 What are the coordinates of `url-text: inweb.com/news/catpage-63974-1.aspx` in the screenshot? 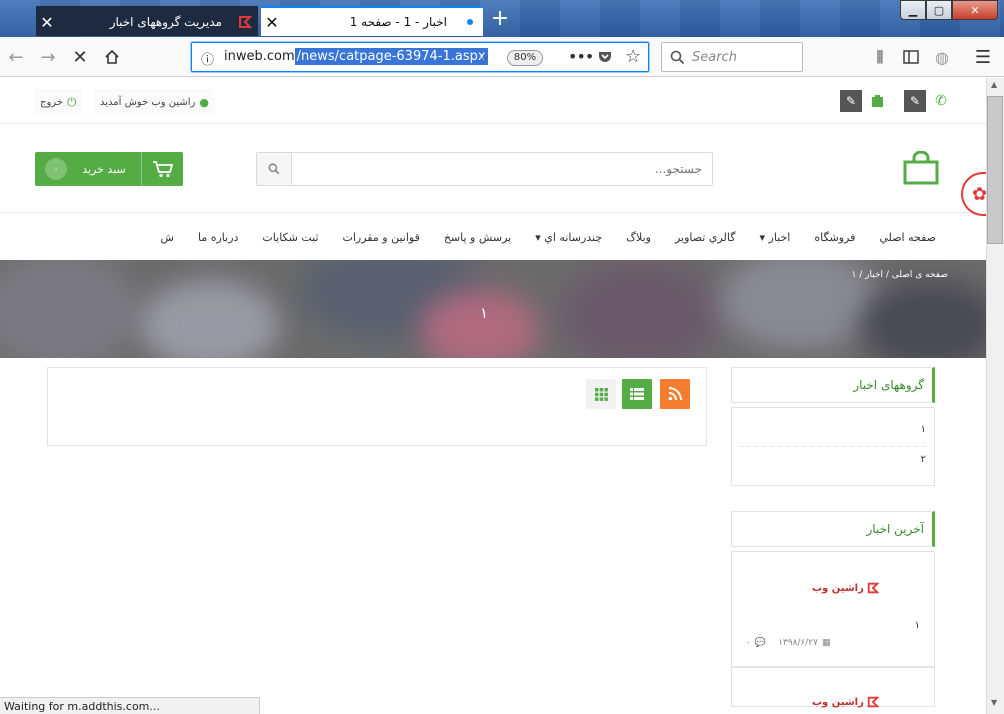 It's located at (356, 56).